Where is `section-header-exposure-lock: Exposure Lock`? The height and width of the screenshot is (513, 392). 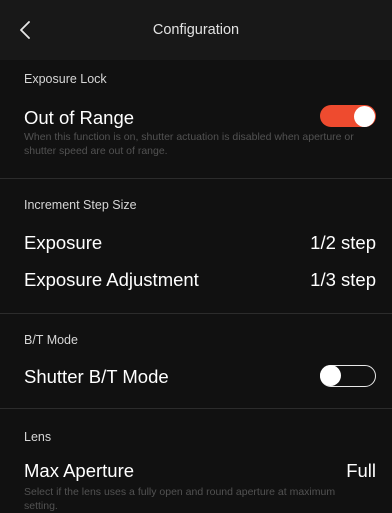 section-header-exposure-lock: Exposure Lock is located at coordinates (65, 79).